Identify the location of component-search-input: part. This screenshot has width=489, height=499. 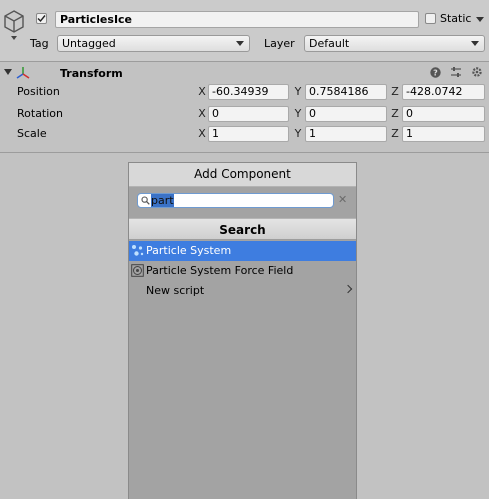
(235, 200).